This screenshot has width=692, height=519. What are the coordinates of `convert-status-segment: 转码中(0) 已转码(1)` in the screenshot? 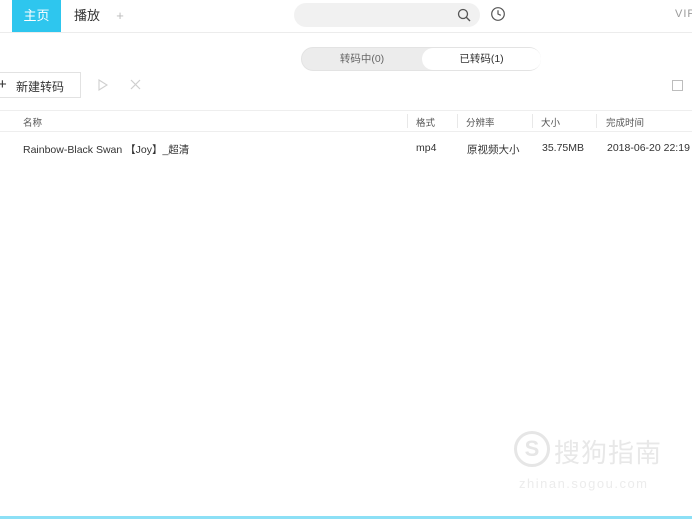 It's located at (421, 59).